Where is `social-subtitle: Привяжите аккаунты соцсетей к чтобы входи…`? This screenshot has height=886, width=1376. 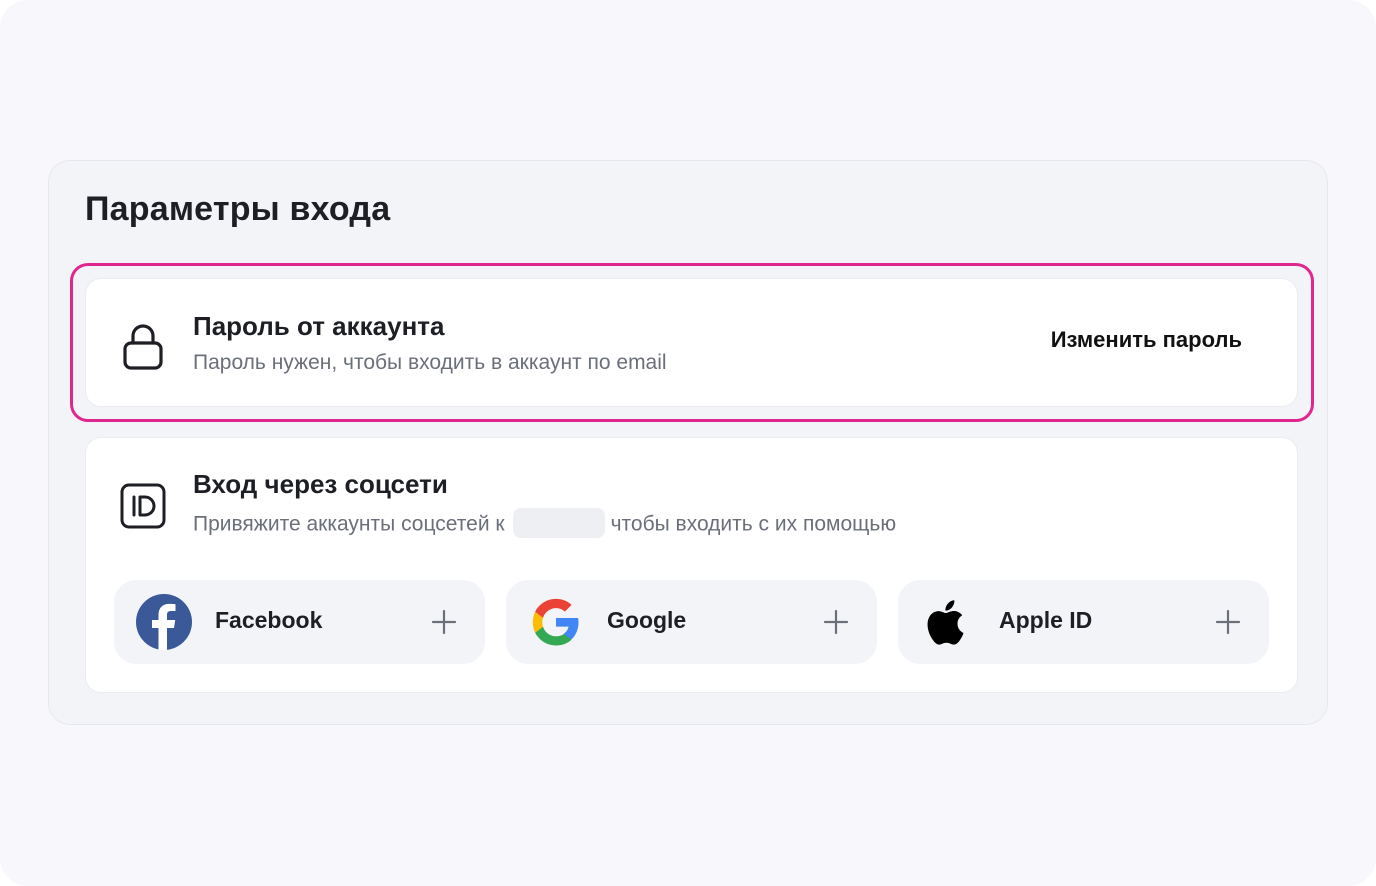
social-subtitle: Привяжите аккаунты соцсетей к чтобы входи… is located at coordinates (545, 524).